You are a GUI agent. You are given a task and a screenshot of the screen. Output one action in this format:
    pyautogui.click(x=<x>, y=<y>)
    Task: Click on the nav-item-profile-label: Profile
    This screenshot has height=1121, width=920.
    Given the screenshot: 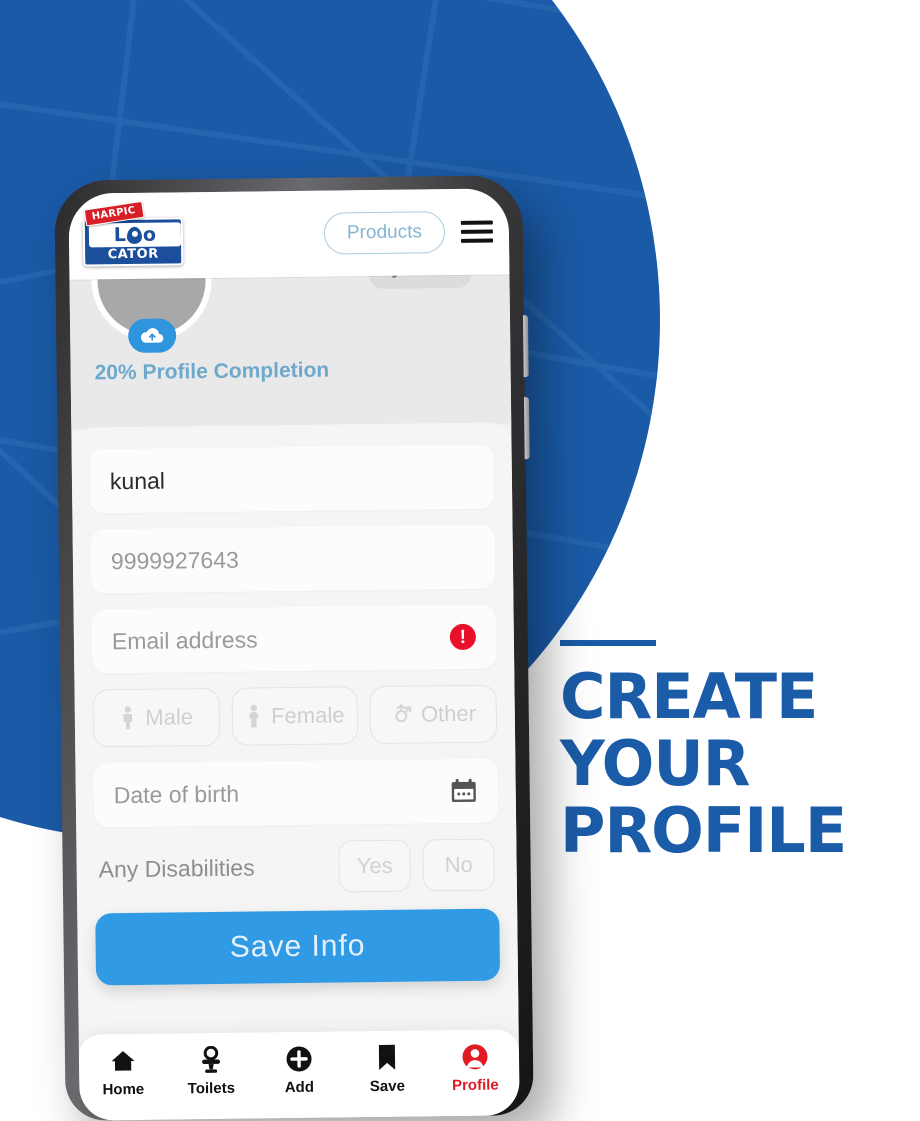 What is the action you would take?
    pyautogui.click(x=475, y=1085)
    